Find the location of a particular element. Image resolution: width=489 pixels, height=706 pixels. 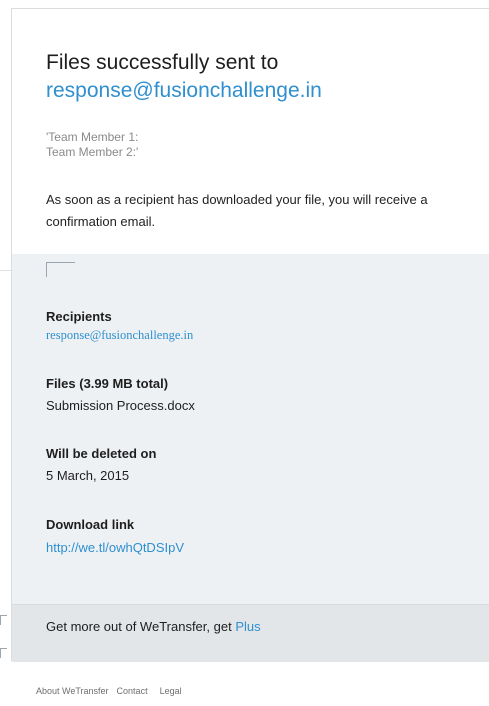

page-title: Files successfully sent to is located at coordinates (162, 62).